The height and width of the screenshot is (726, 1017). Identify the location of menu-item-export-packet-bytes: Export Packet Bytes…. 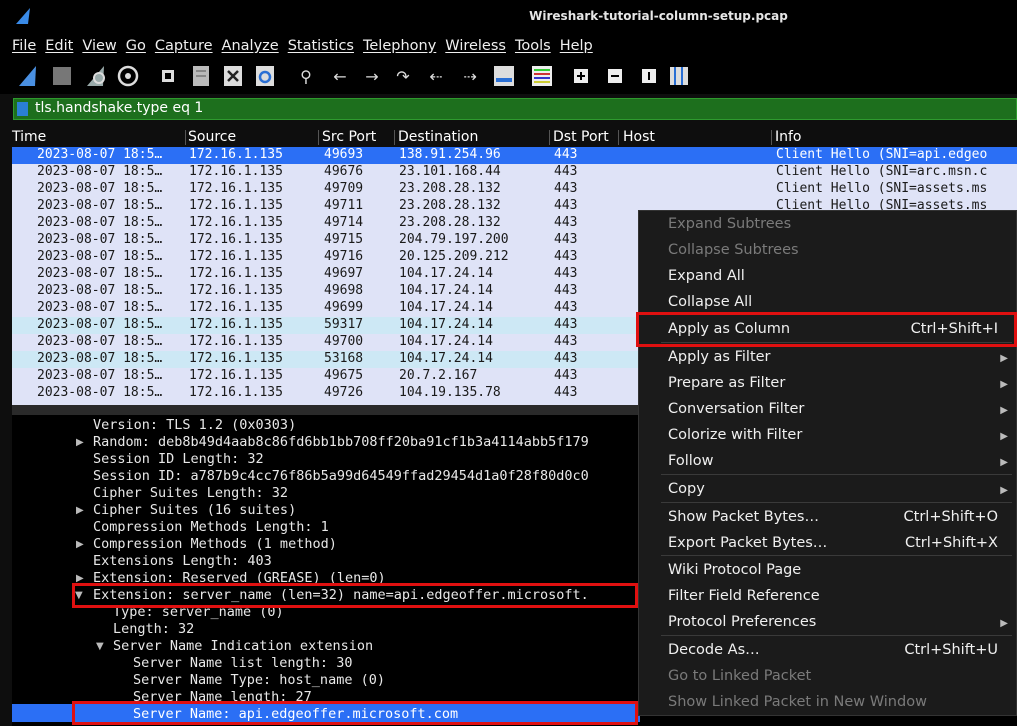
(747, 543).